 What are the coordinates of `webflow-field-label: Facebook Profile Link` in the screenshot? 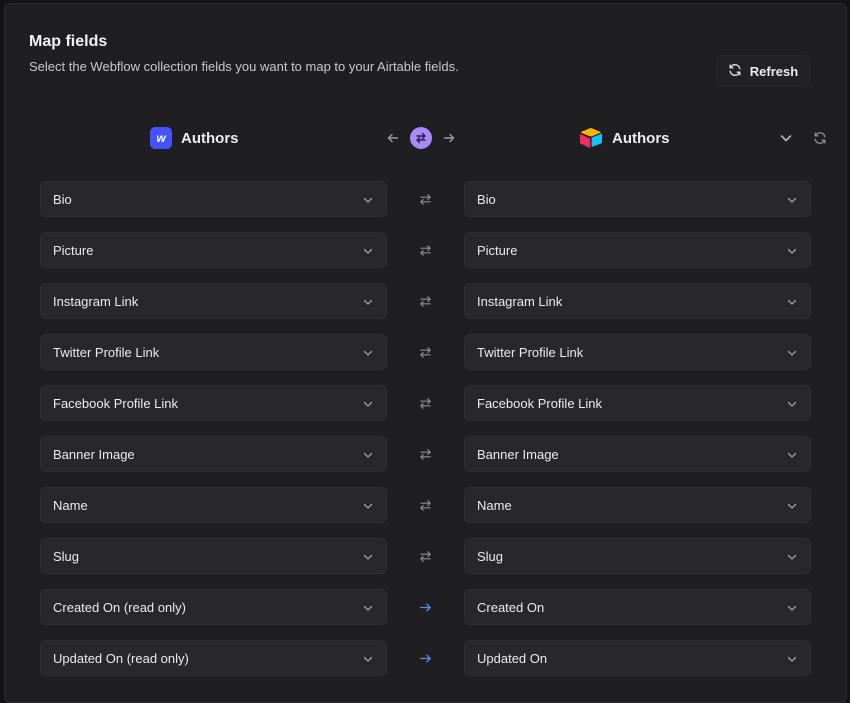 It's located at (116, 403).